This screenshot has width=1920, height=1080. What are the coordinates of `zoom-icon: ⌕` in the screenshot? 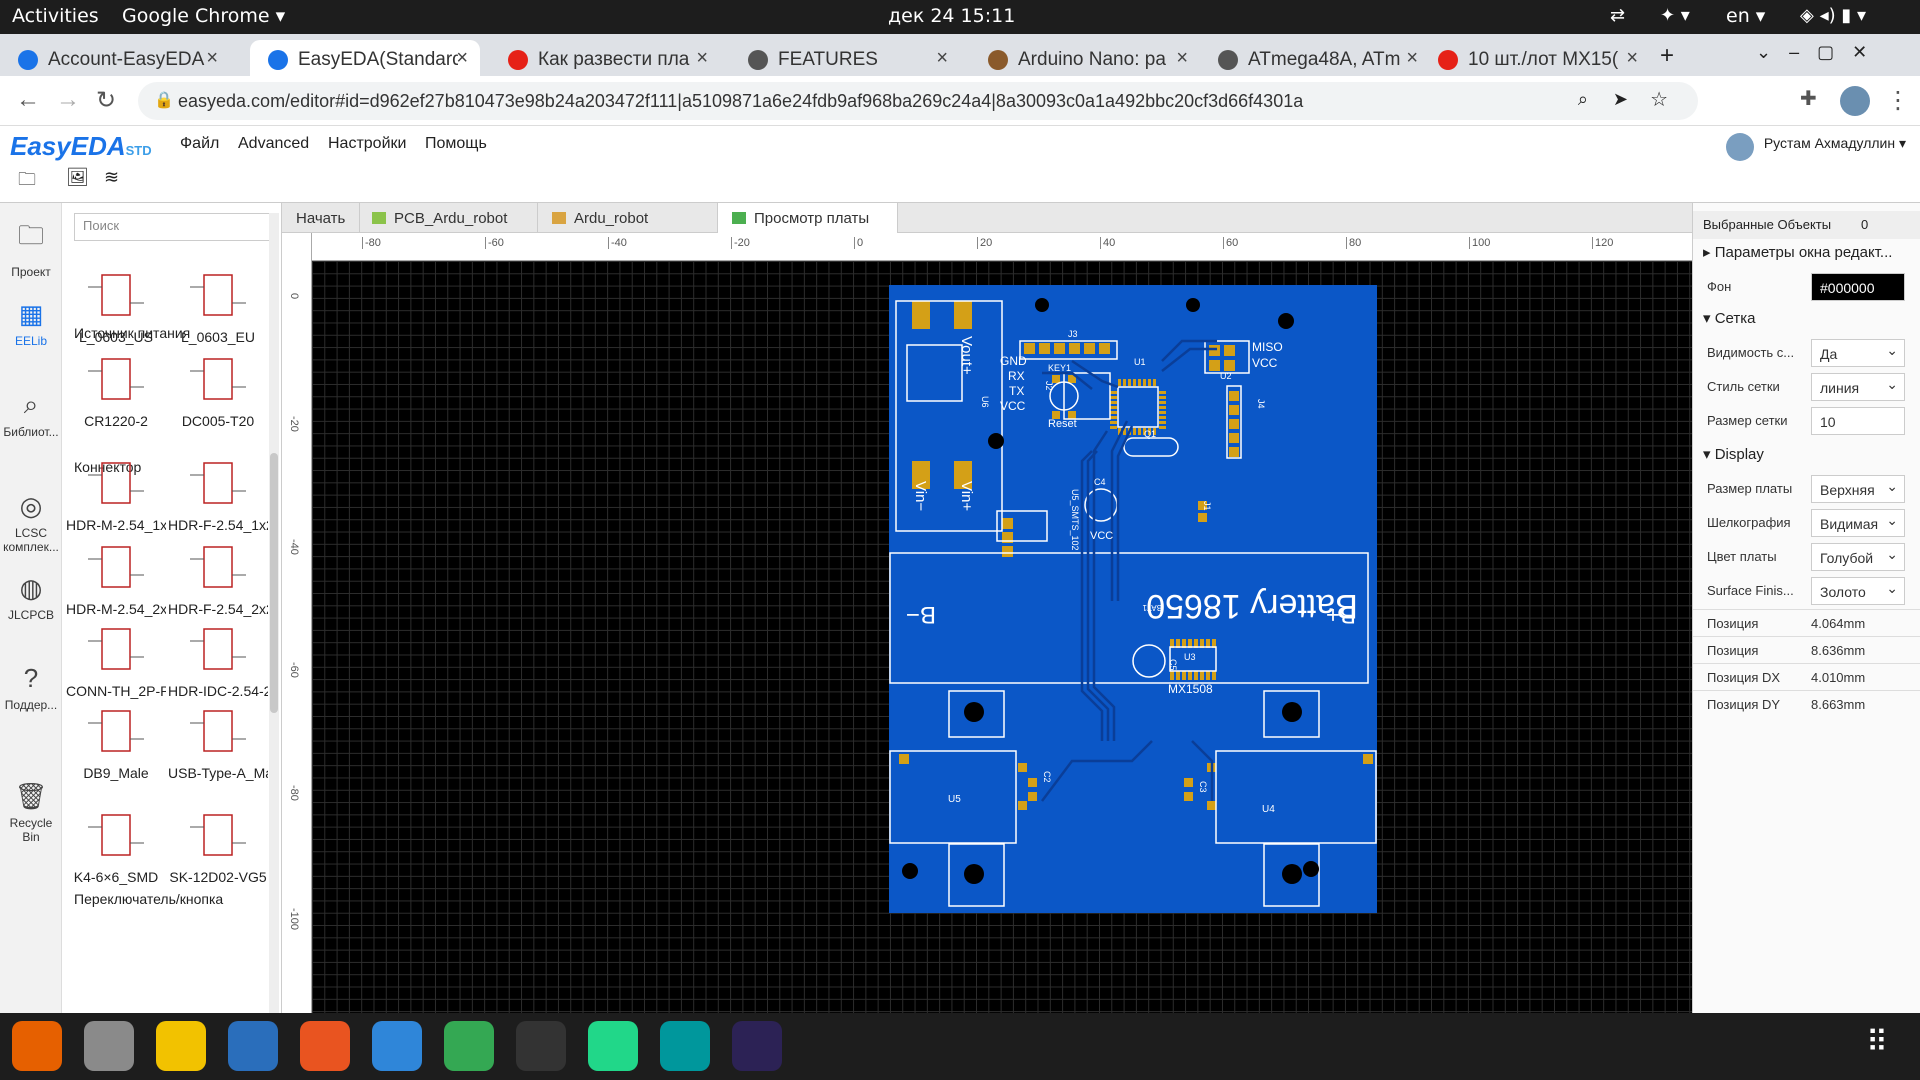 It's located at (1583, 99).